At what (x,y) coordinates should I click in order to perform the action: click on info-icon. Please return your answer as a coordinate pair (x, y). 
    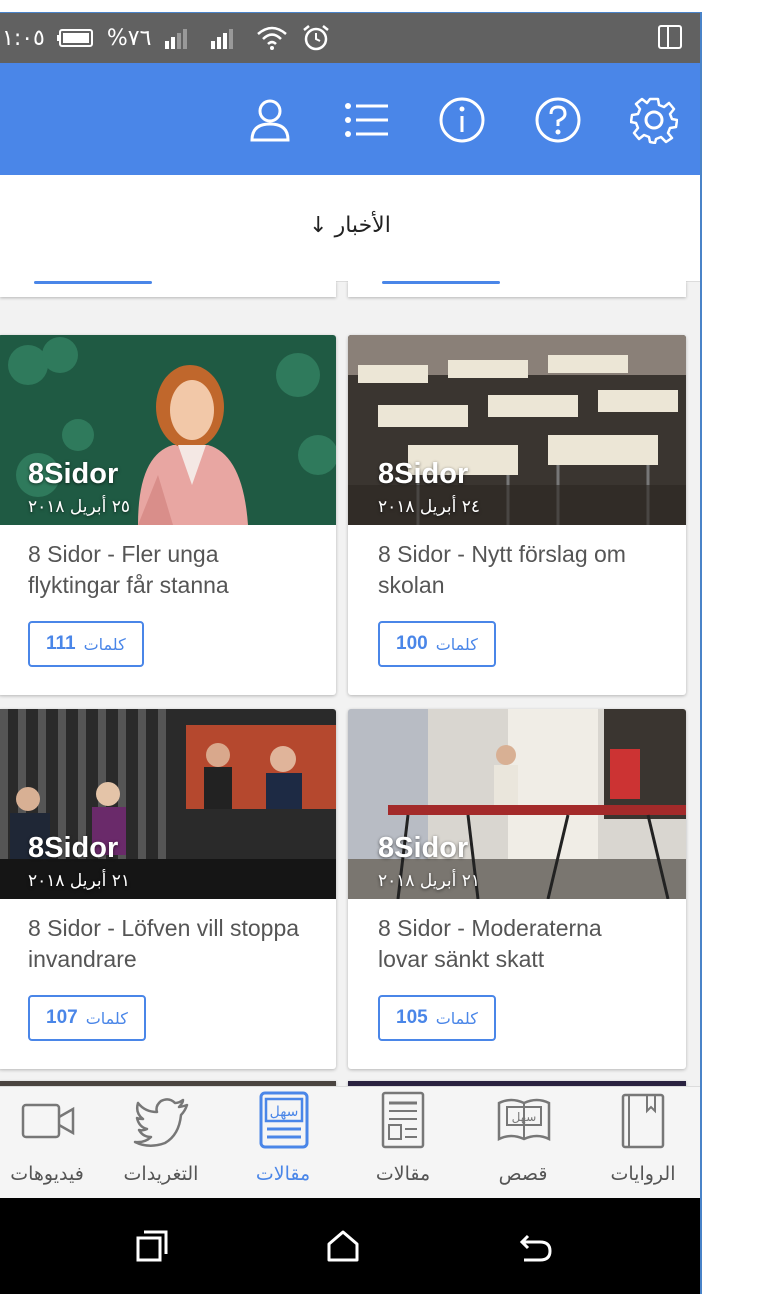
    Looking at the image, I should click on (462, 120).